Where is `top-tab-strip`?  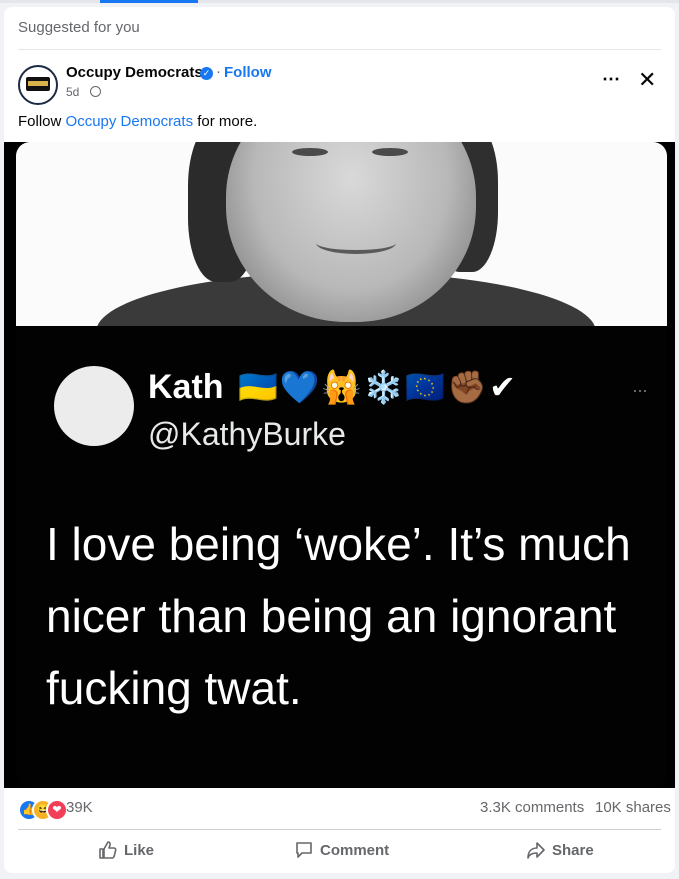 top-tab-strip is located at coordinates (339, 1).